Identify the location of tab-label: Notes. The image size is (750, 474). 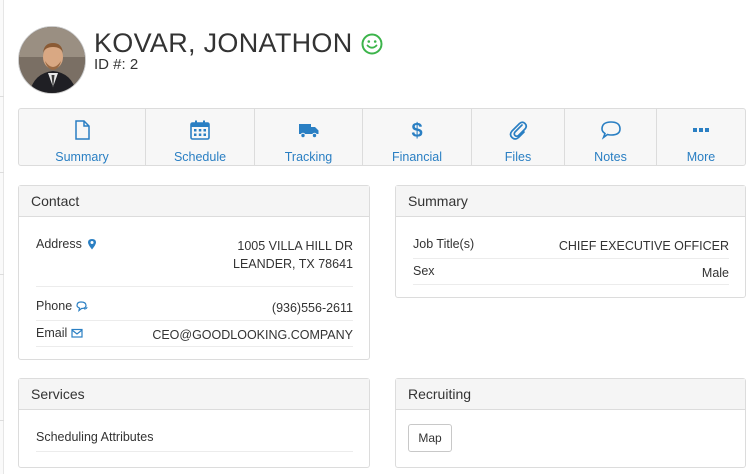
(610, 157).